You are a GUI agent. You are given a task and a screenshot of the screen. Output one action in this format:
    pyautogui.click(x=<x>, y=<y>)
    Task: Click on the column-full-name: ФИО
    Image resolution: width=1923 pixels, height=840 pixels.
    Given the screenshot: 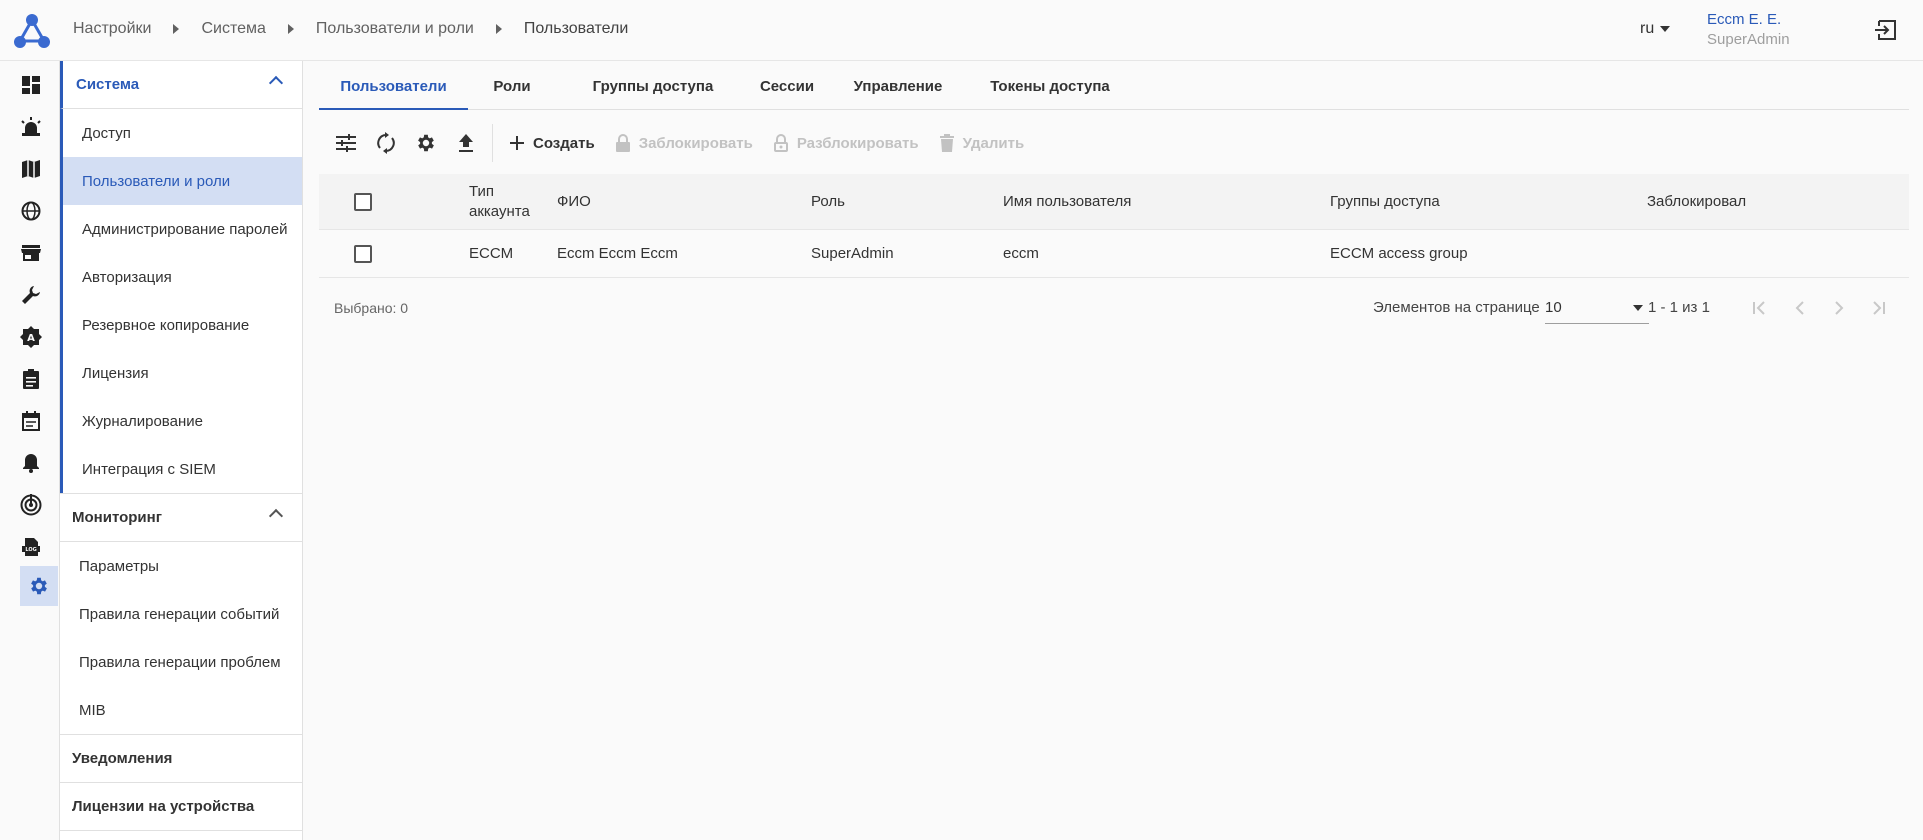 What is the action you would take?
    pyautogui.click(x=574, y=202)
    